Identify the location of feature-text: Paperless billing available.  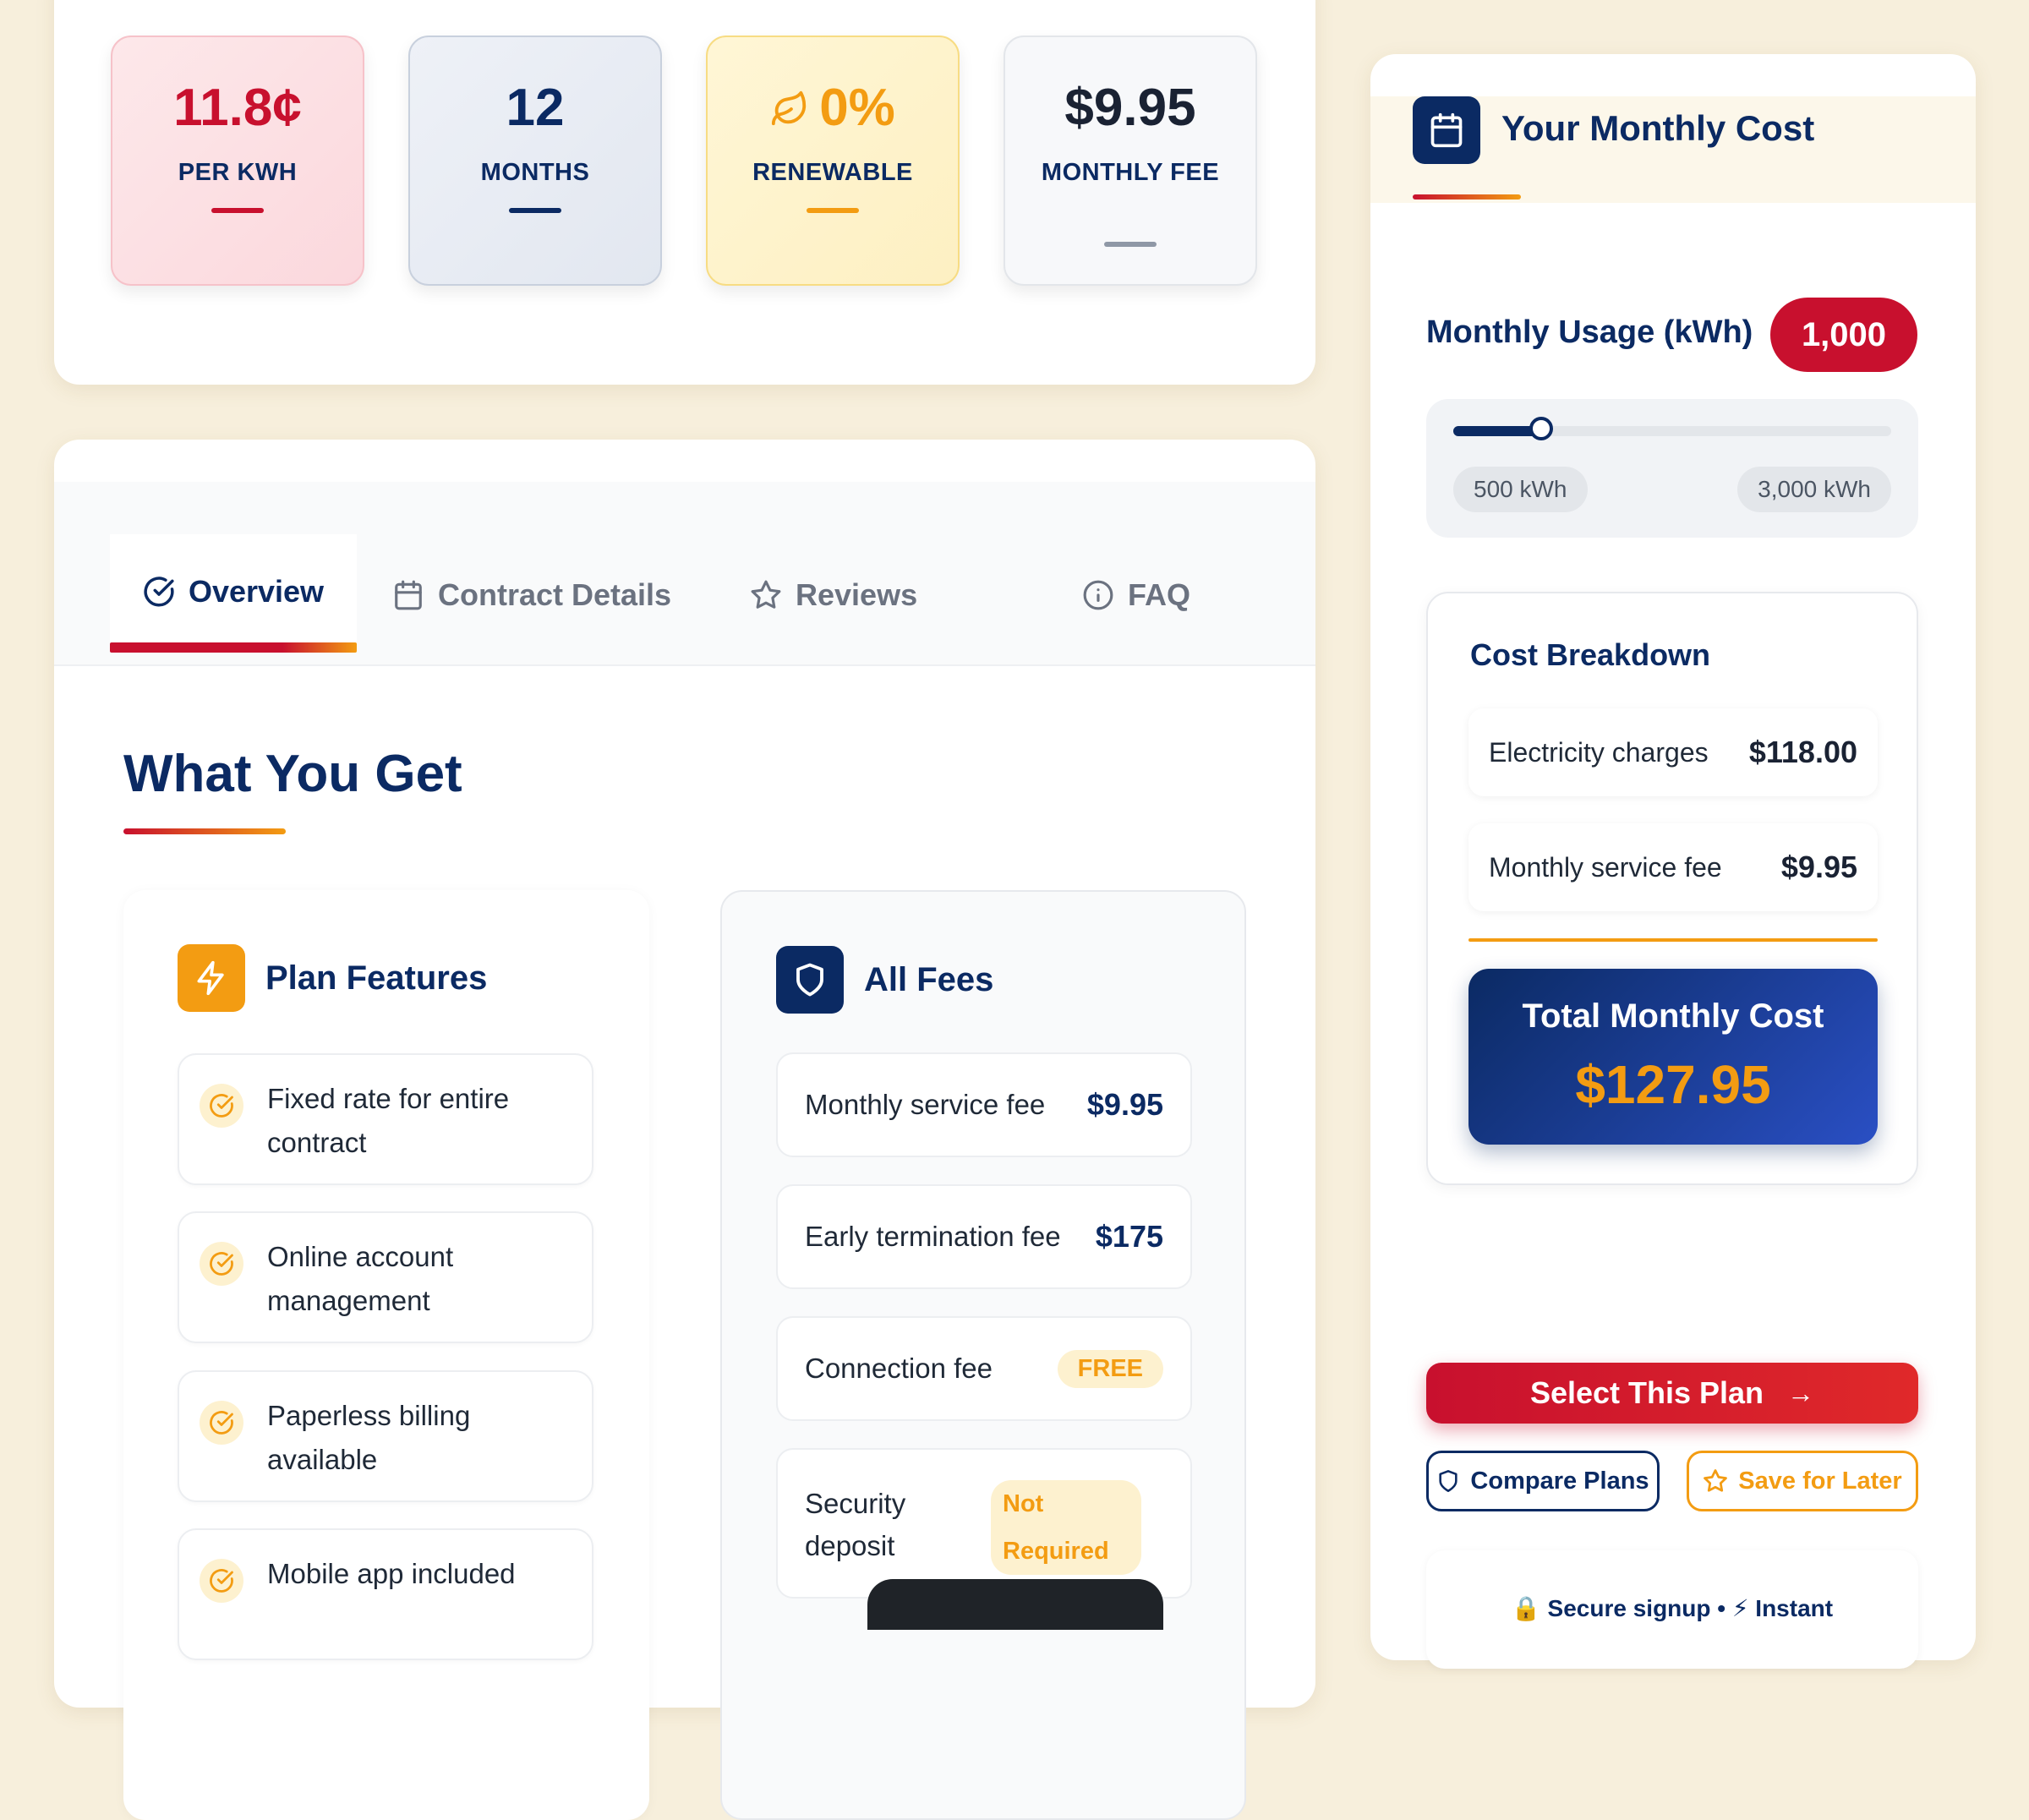
(369, 1437).